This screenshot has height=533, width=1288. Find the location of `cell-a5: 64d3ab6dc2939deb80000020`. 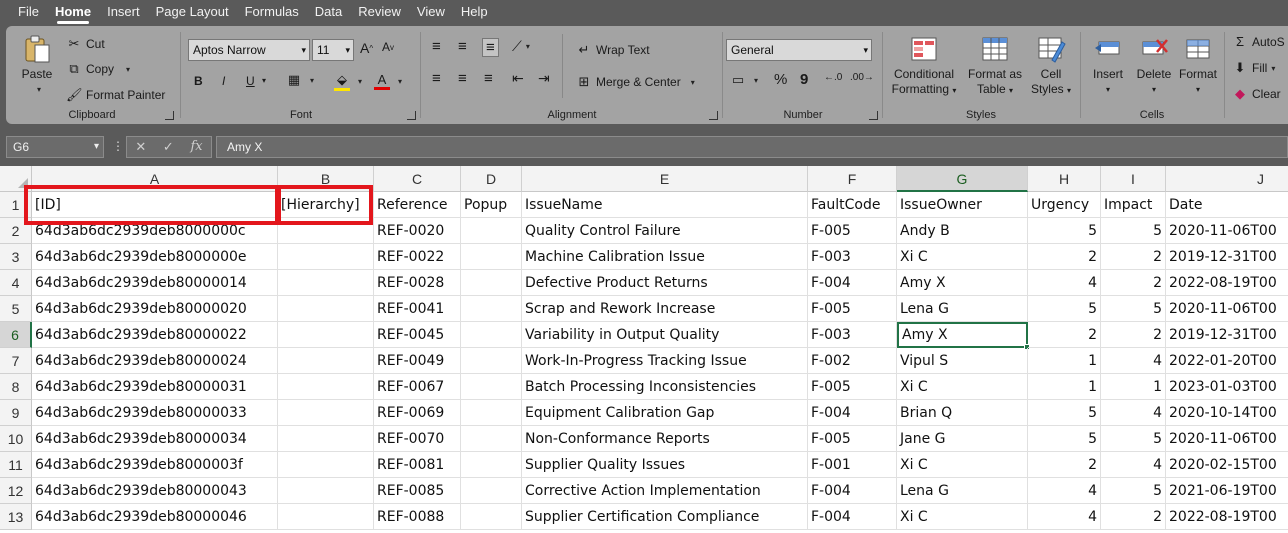

cell-a5: 64d3ab6dc2939deb80000020 is located at coordinates (155, 309).